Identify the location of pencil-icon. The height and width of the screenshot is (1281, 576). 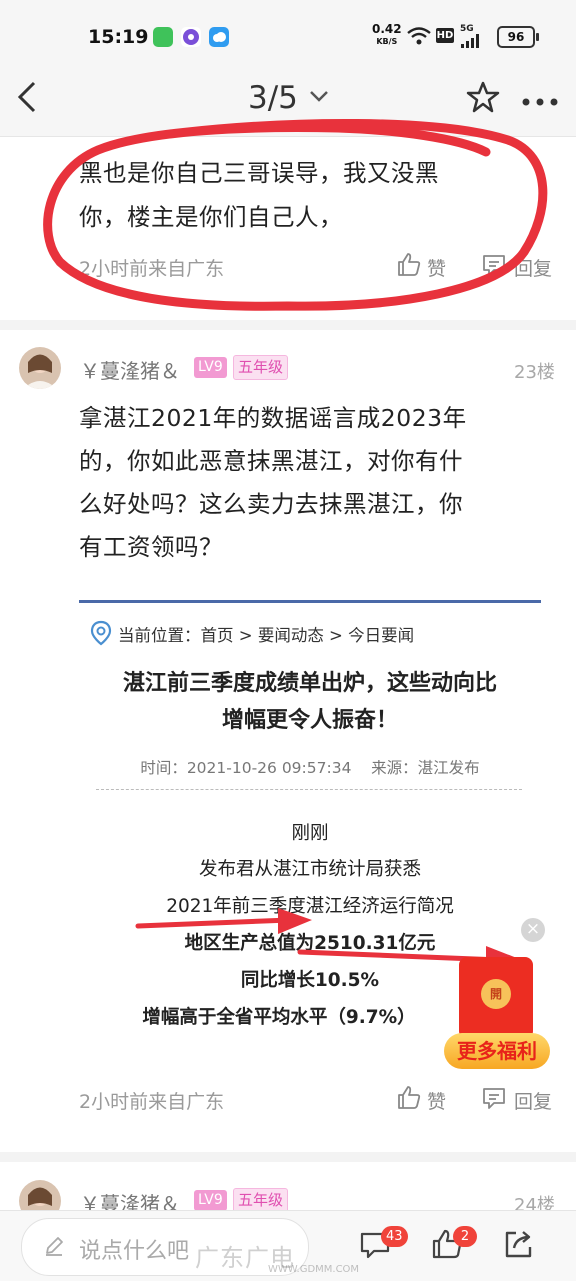
(54, 1248).